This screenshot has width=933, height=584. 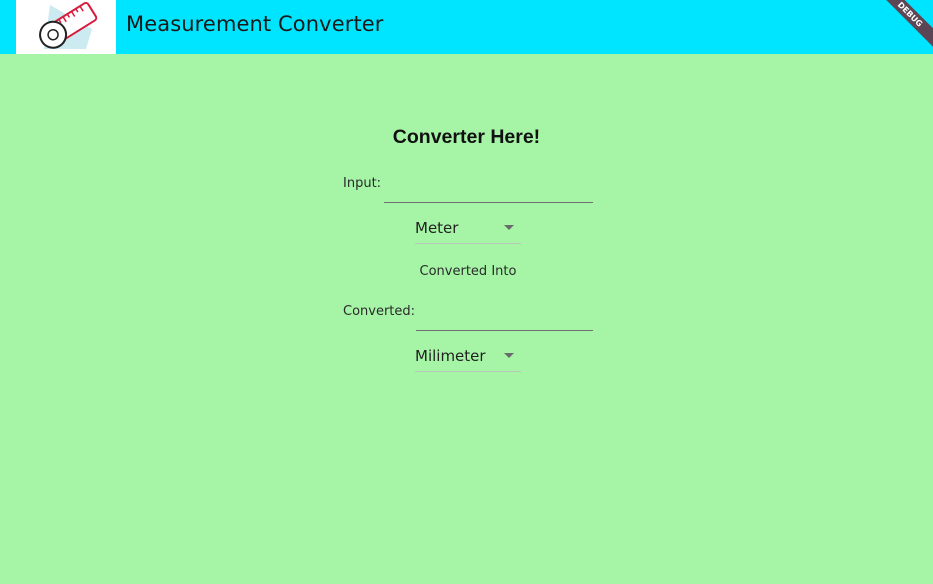 I want to click on from-unit-selected: Meter, so click(x=437, y=228).